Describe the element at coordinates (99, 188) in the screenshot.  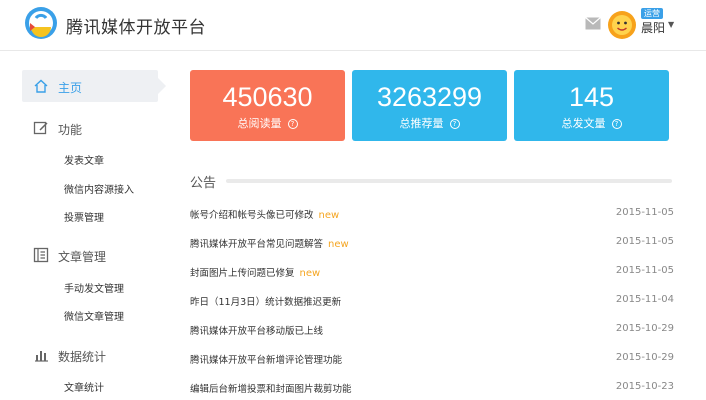
I see `sidebar-item-wechat-source: 微信内容源接入` at that location.